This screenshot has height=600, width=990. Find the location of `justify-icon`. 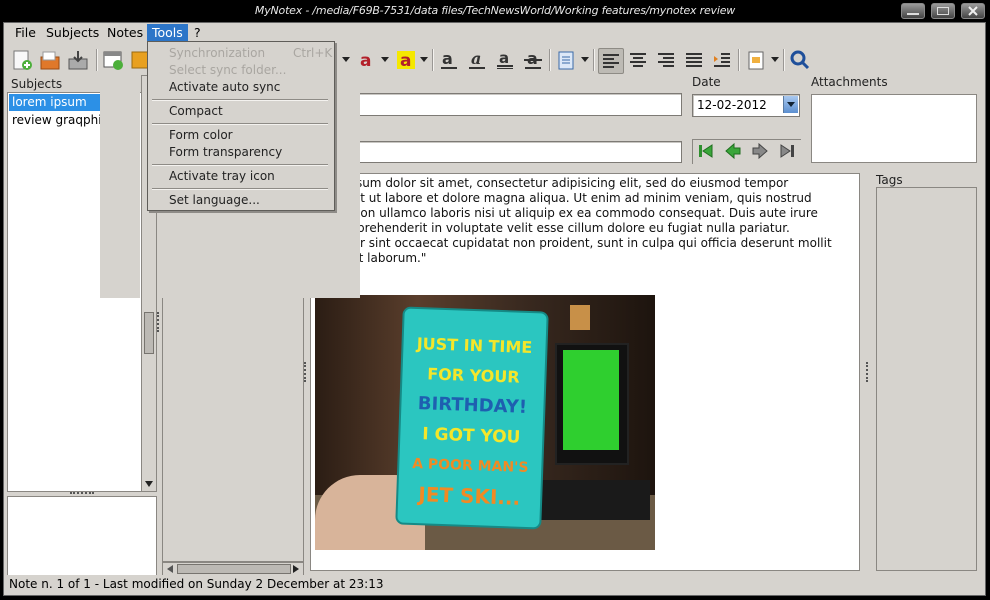

justify-icon is located at coordinates (694, 60).